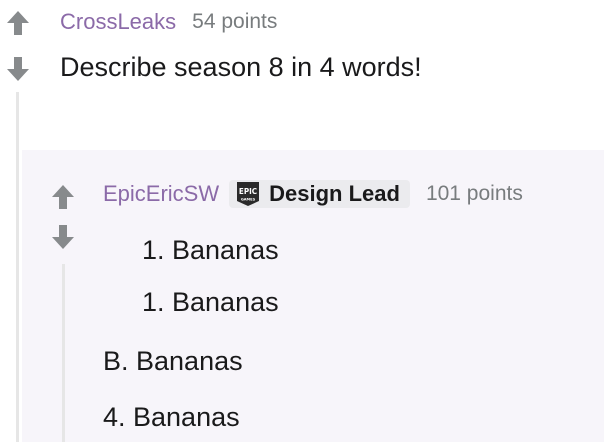 The height and width of the screenshot is (442, 604). Describe the element at coordinates (20, 46) in the screenshot. I see `parent-vote-controls` at that location.